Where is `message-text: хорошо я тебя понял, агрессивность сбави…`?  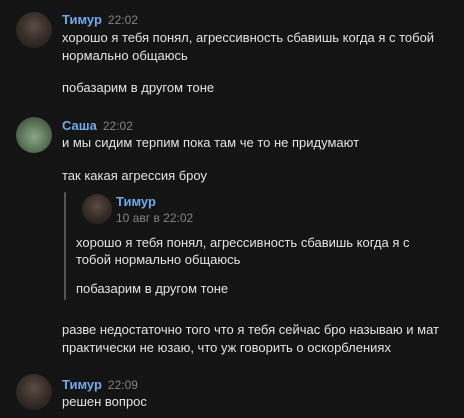 message-text: хорошо я тебя понял, агрессивность сбави… is located at coordinates (248, 37).